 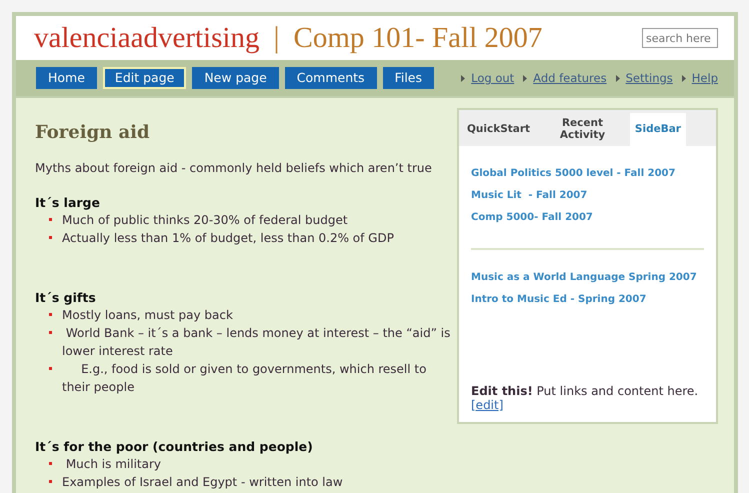 I want to click on article-title: Foreign aid, so click(x=93, y=132).